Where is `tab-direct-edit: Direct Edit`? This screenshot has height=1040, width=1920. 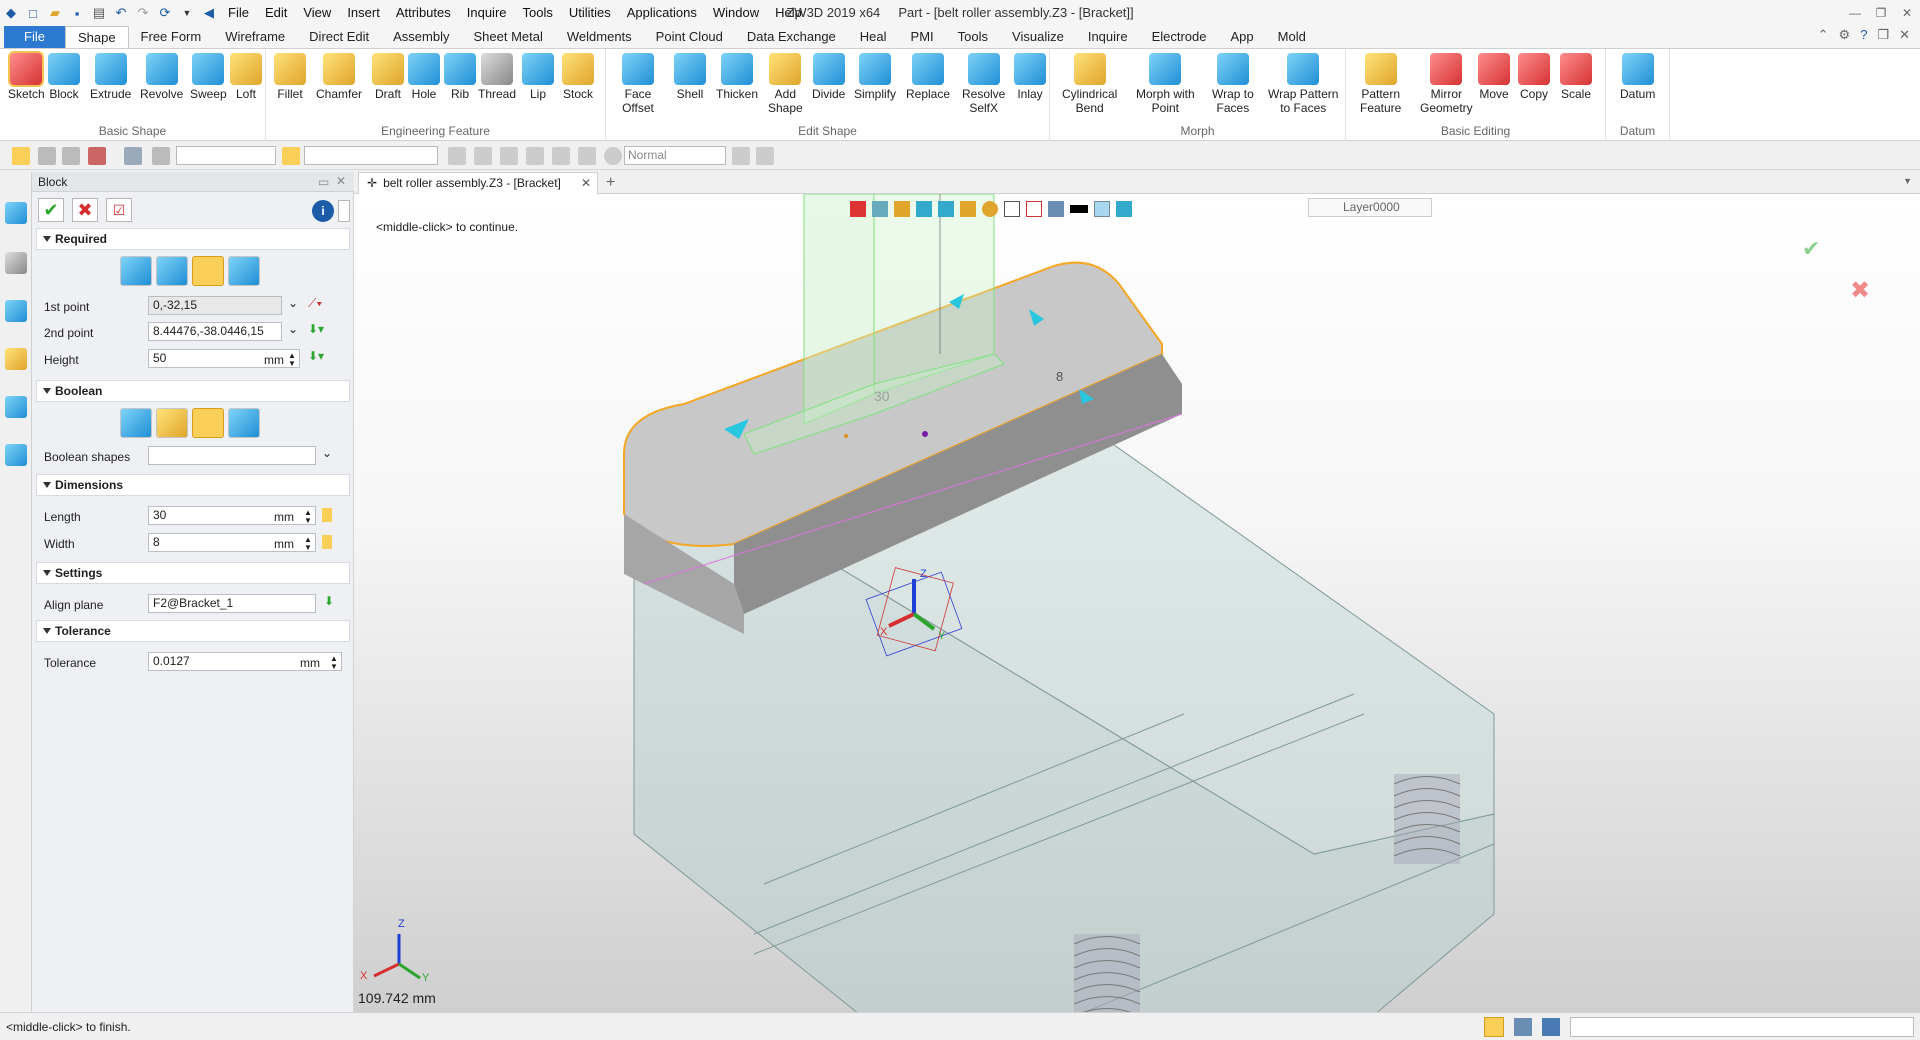
tab-direct-edit: Direct Edit is located at coordinates (339, 37).